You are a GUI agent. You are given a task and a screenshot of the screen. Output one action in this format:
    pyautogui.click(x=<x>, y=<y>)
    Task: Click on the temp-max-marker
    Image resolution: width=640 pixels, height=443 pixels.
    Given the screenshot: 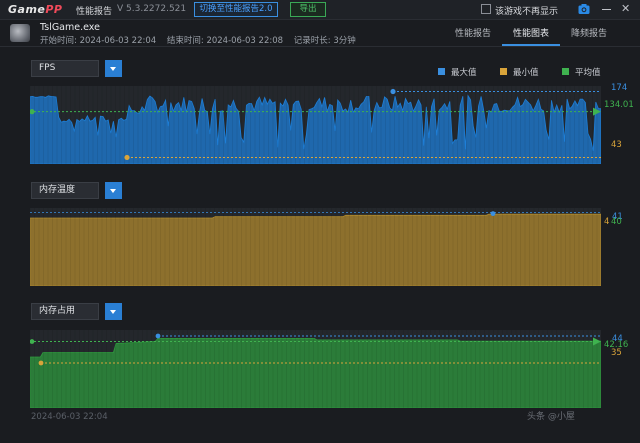 What is the action you would take?
    pyautogui.click(x=493, y=214)
    